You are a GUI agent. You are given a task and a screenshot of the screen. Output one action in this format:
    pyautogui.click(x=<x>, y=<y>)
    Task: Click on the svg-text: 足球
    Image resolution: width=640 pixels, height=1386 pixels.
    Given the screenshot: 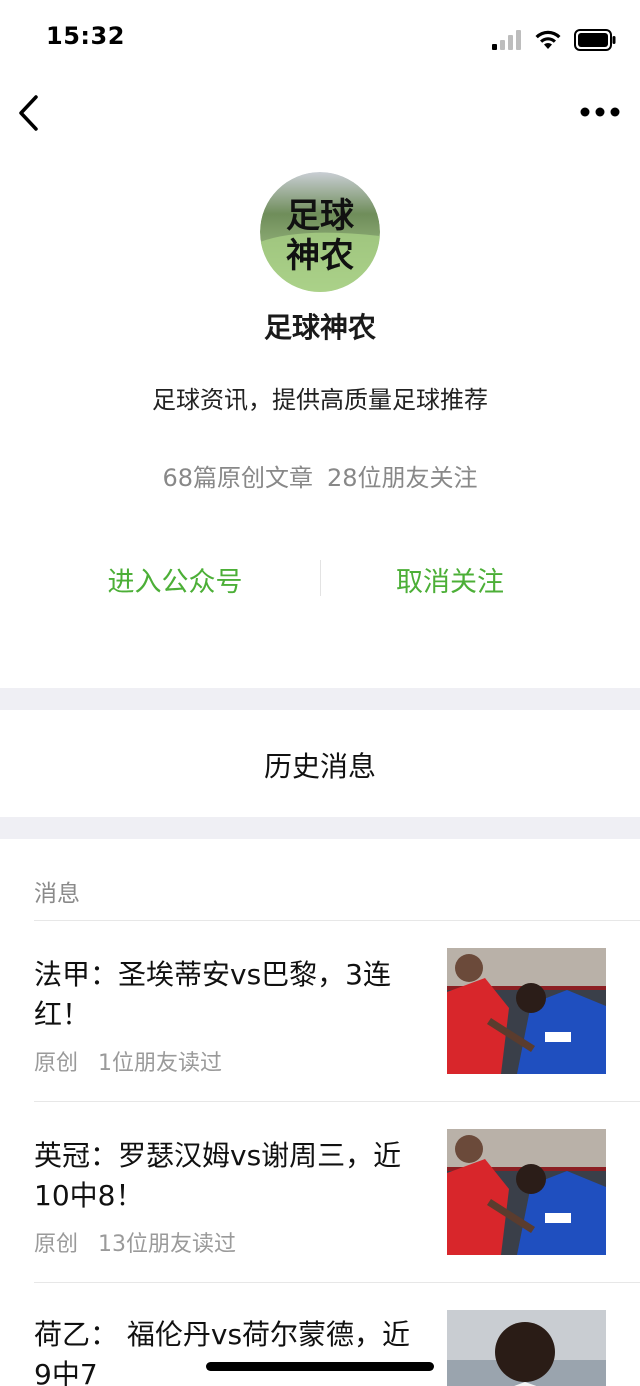 What is the action you would take?
    pyautogui.click(x=320, y=216)
    